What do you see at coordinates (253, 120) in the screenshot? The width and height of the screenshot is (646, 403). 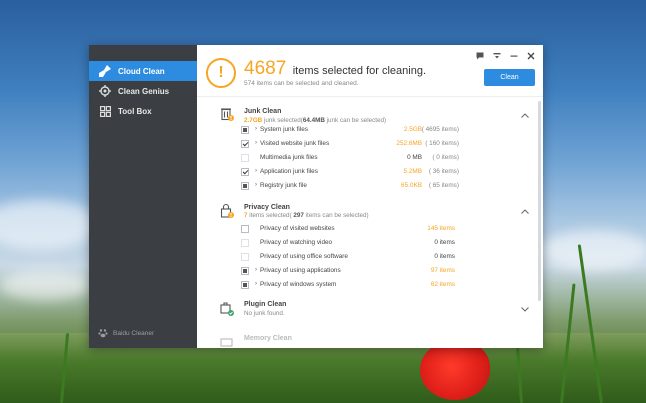 I see `junk-selected-size: 2.7GB` at bounding box center [253, 120].